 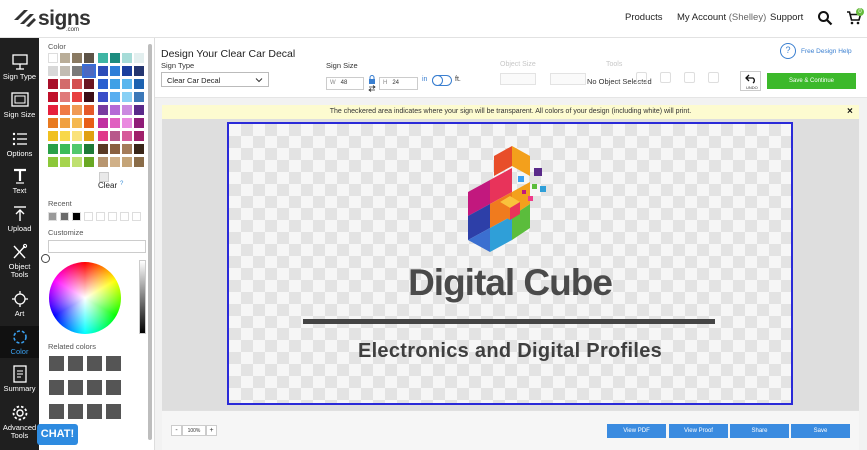 I want to click on notice-close-button: ×, so click(x=850, y=111).